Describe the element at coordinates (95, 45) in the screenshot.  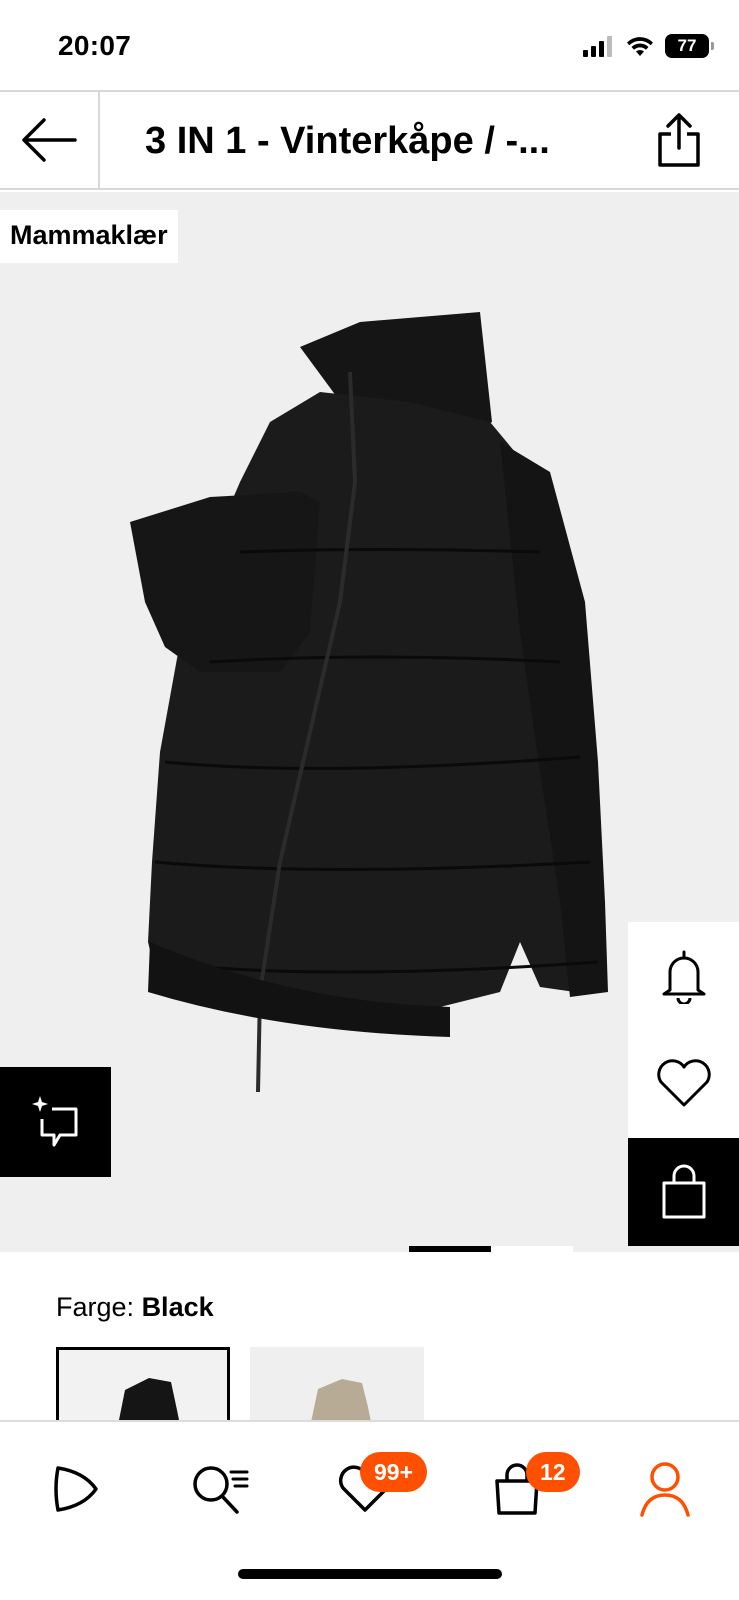
I see `status-time: 20:07` at that location.